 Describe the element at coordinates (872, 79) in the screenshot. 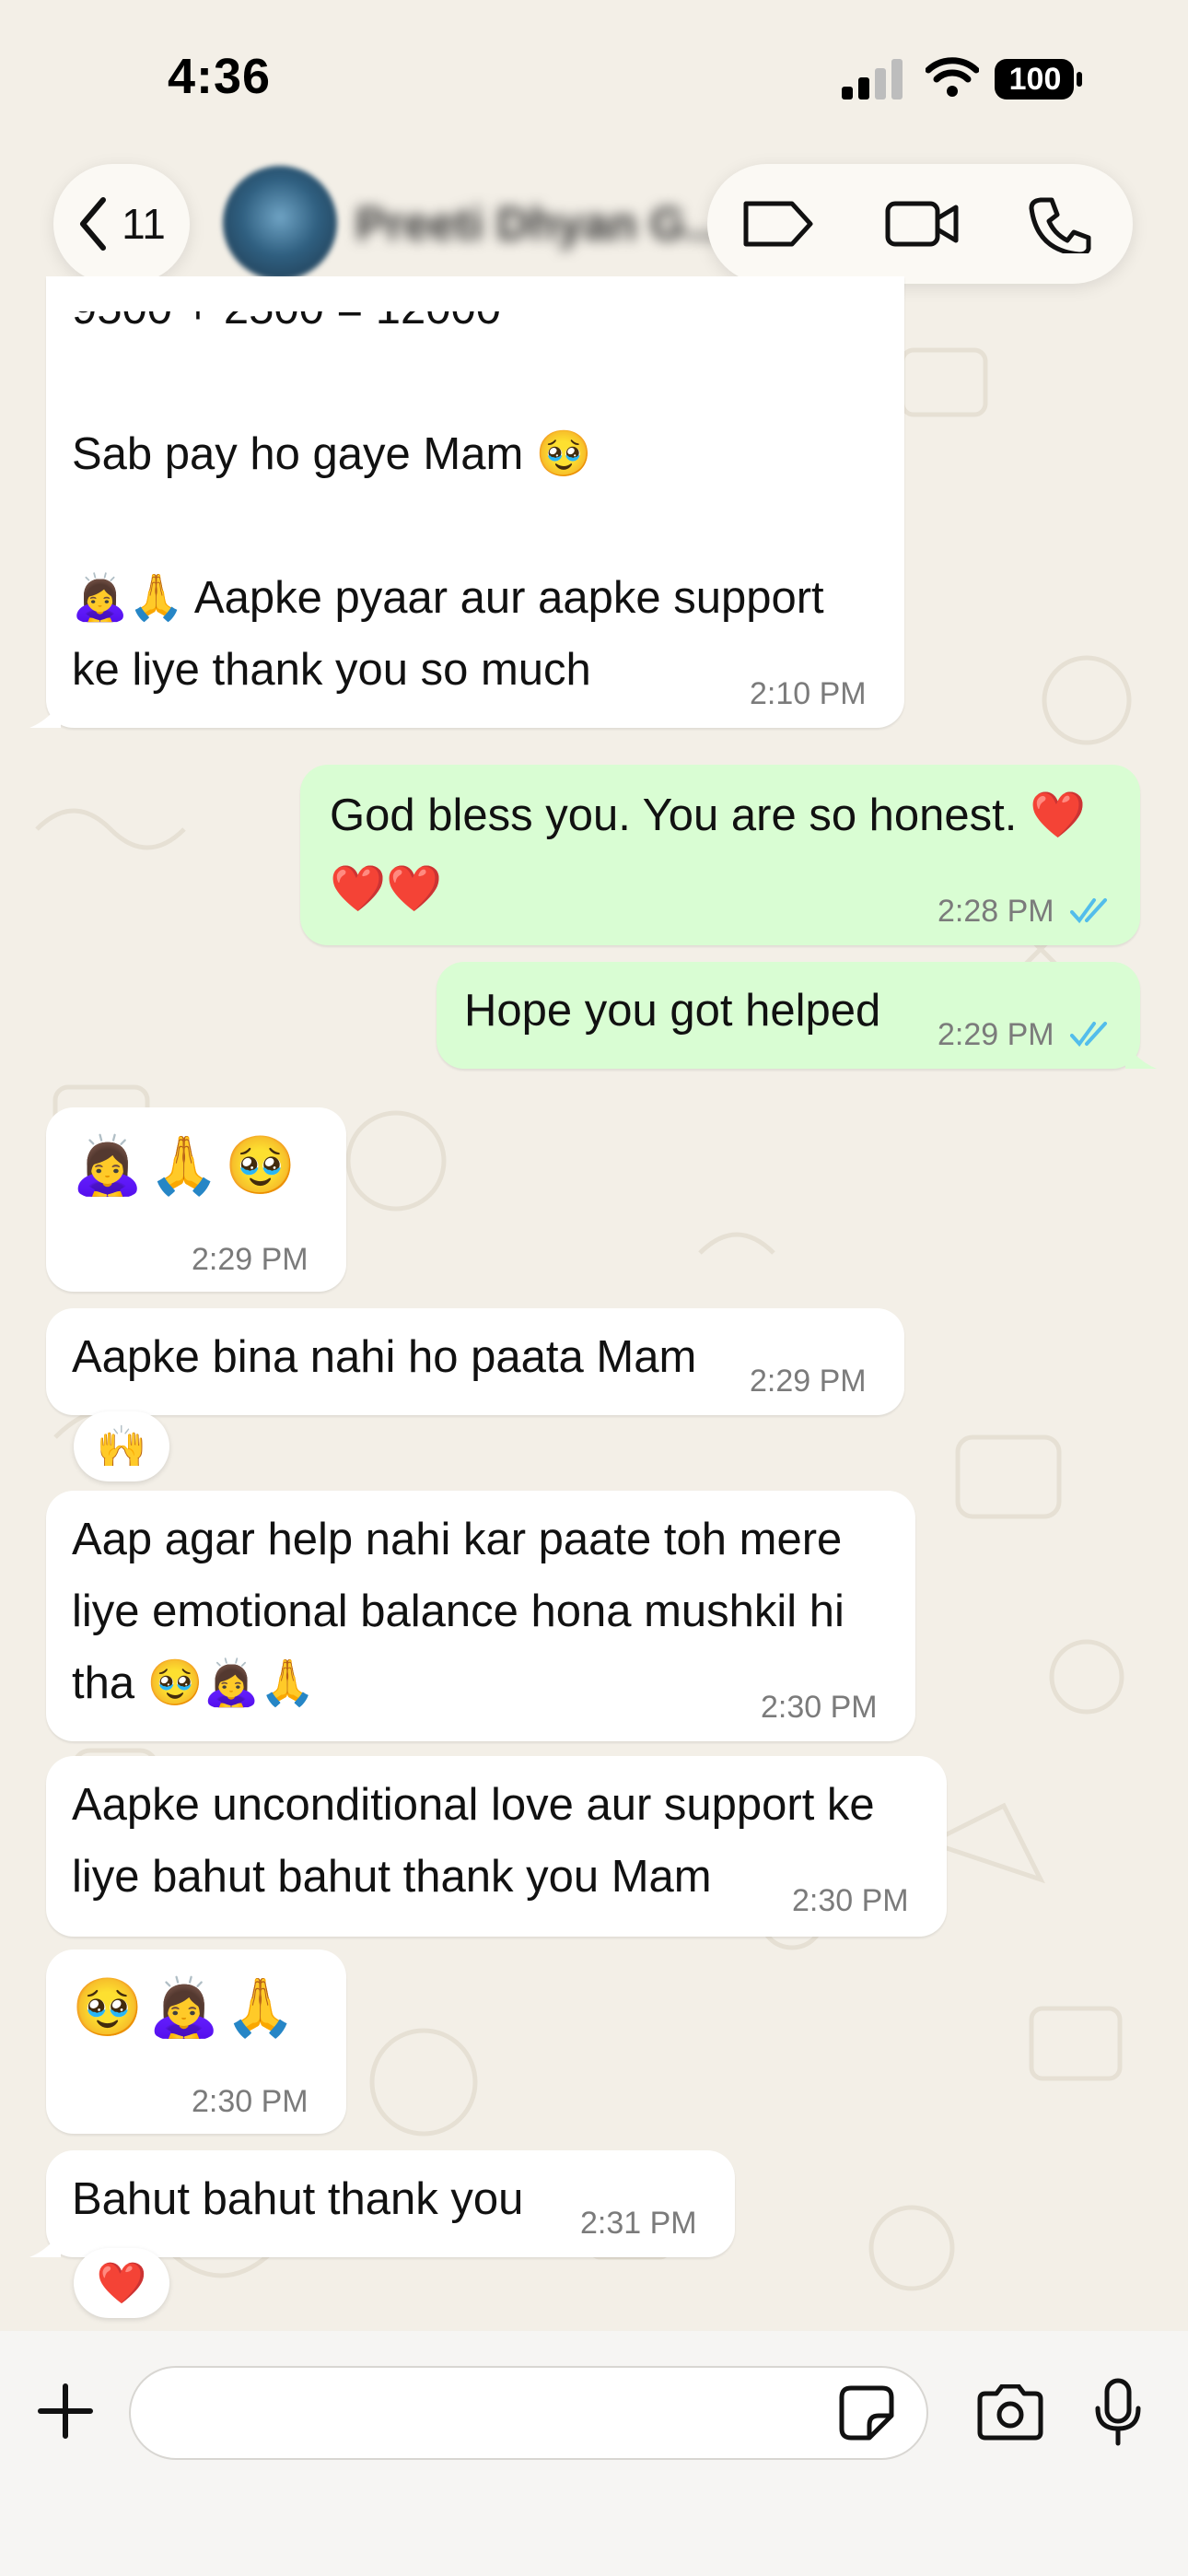

I see `signal-icon` at that location.